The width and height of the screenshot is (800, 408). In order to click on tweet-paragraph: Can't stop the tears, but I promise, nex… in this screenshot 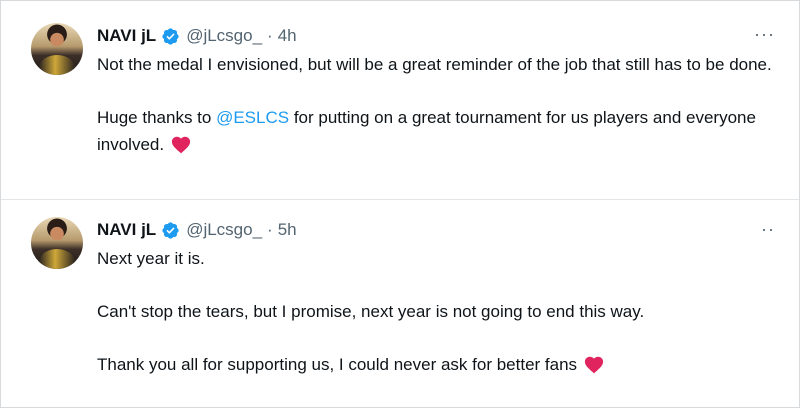, I will do `click(371, 311)`.